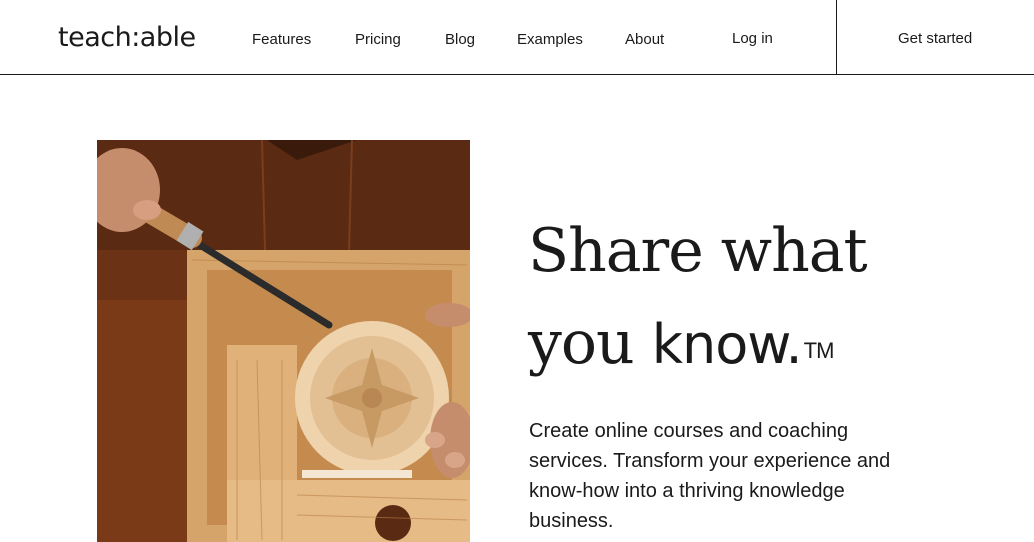  Describe the element at coordinates (581, 343) in the screenshot. I see `headline-you: you` at that location.